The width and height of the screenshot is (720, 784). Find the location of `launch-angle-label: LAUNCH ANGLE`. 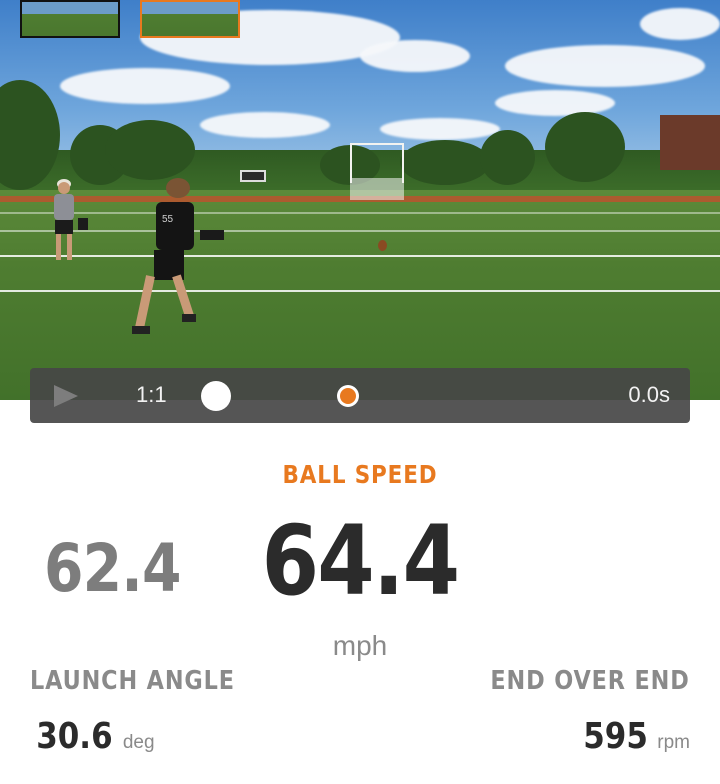

launch-angle-label: LAUNCH ANGLE is located at coordinates (132, 681).